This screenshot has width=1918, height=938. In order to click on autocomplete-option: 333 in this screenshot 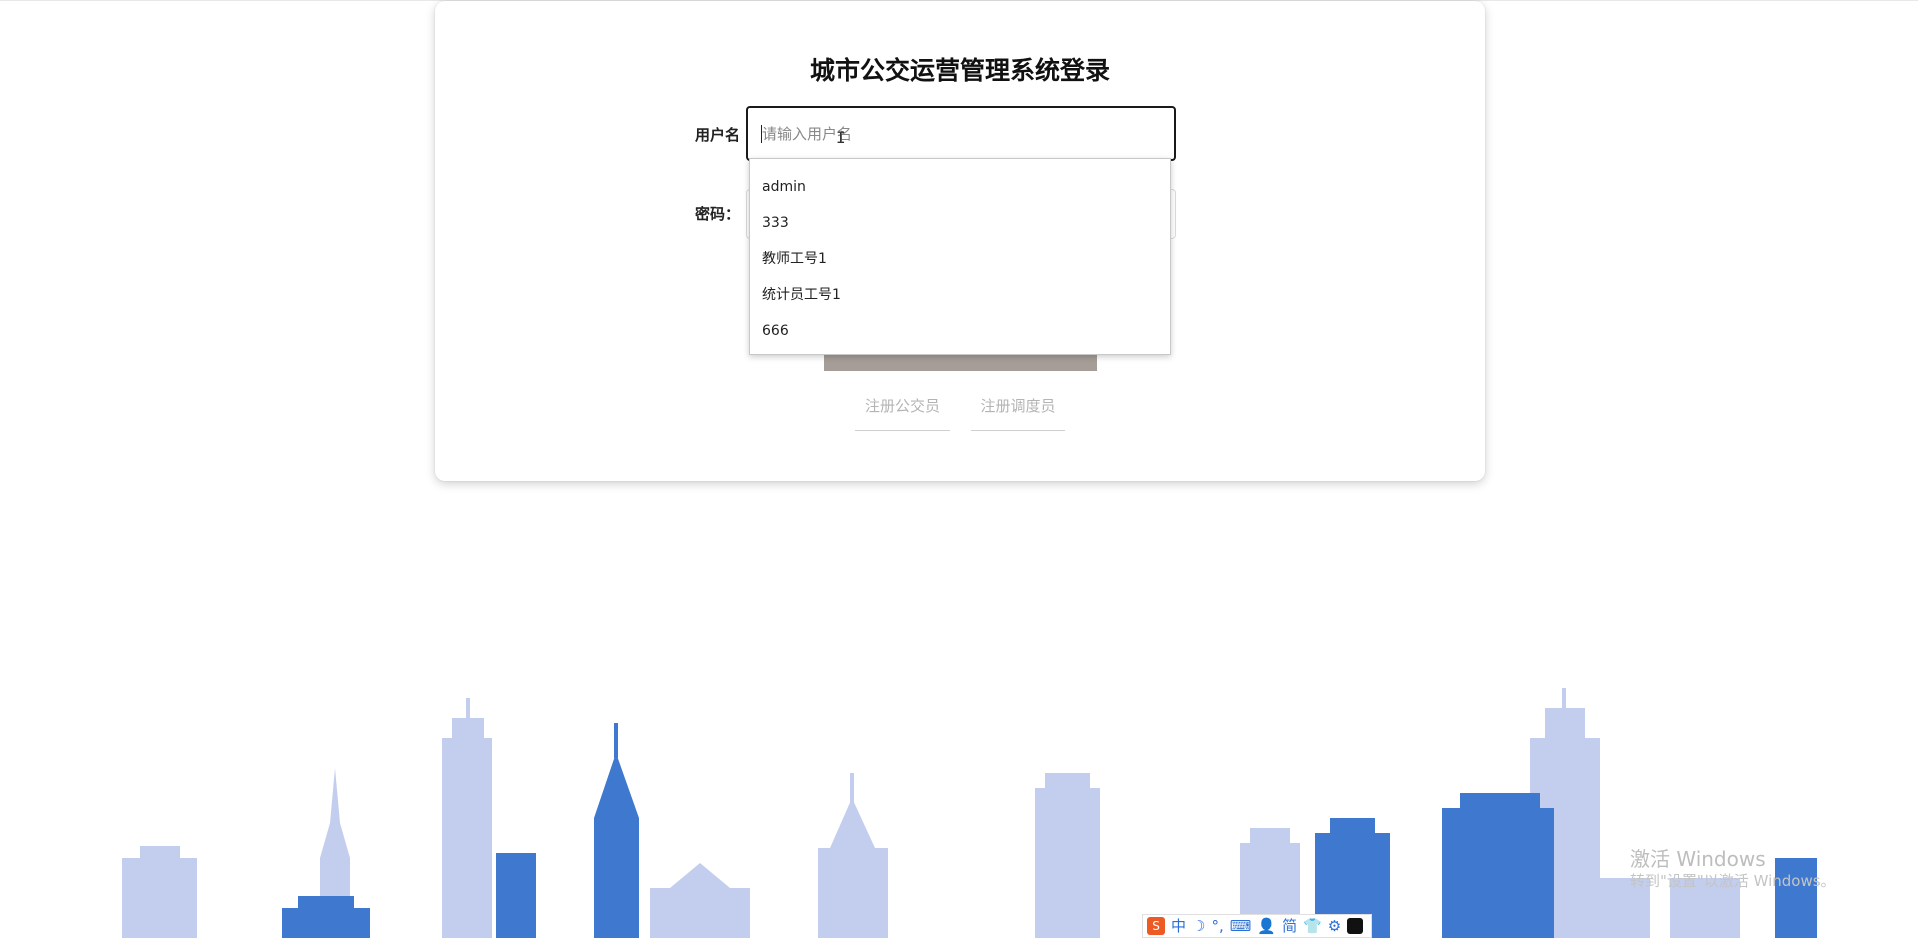, I will do `click(960, 223)`.